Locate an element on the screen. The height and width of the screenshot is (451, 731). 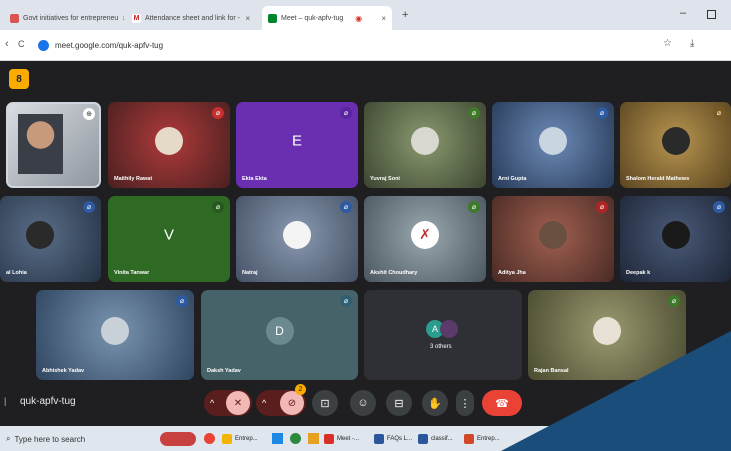
powerpoint-icon is located at coordinates (469, 439).